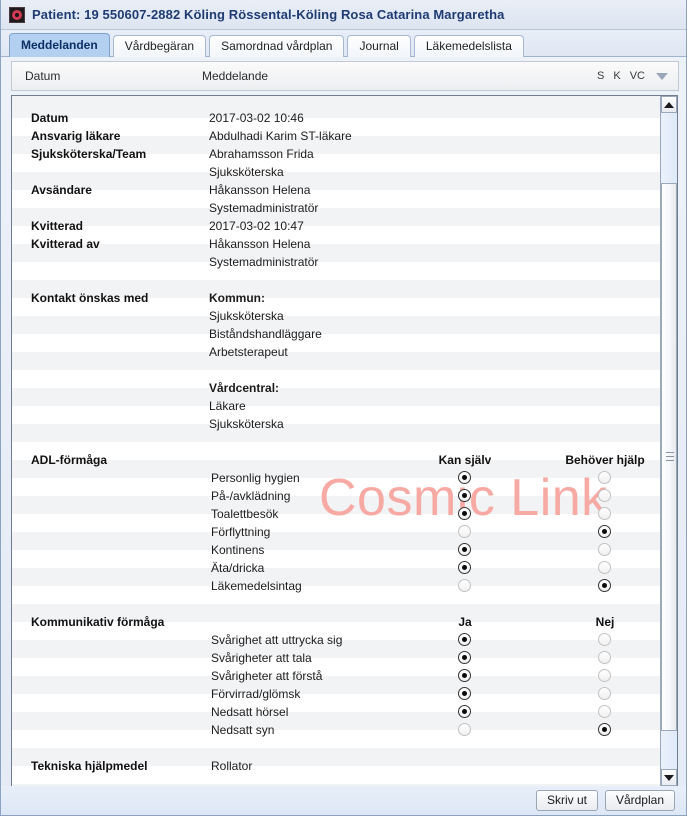  What do you see at coordinates (280, 136) in the screenshot?
I see `field-value: Abdulhadi Karim ST-läkare` at bounding box center [280, 136].